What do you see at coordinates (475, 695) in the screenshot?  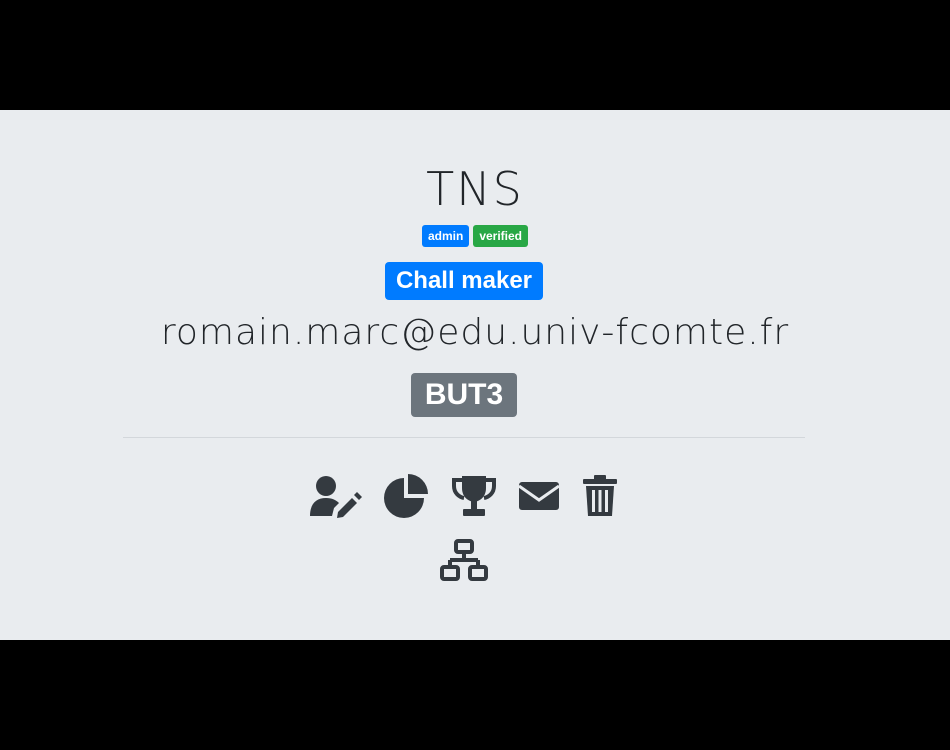 I see `letterbox-bottom` at bounding box center [475, 695].